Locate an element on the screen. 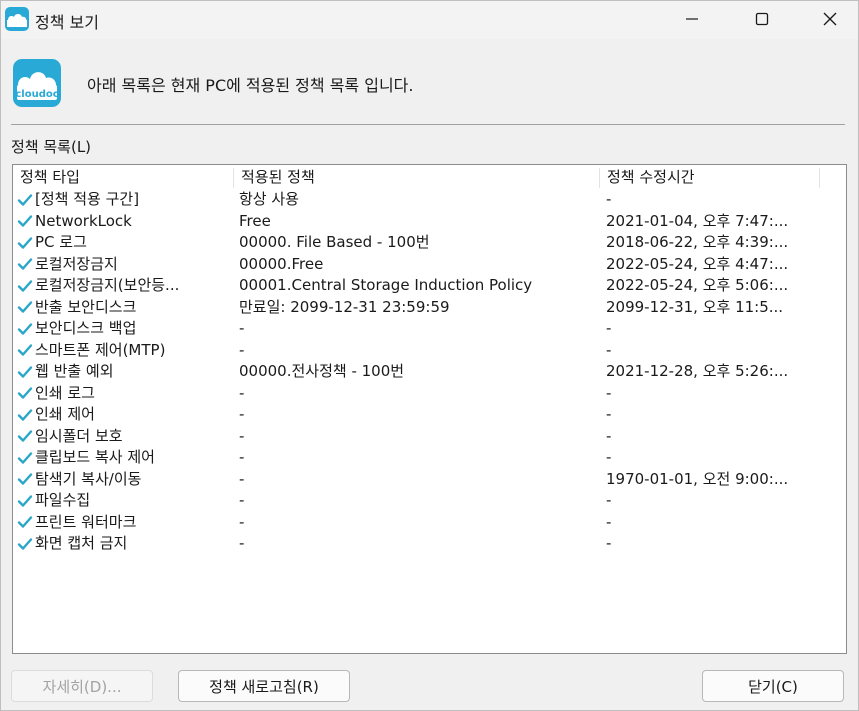 Image resolution: width=859 pixels, height=711 pixels. minimize-icon is located at coordinates (692, 19).